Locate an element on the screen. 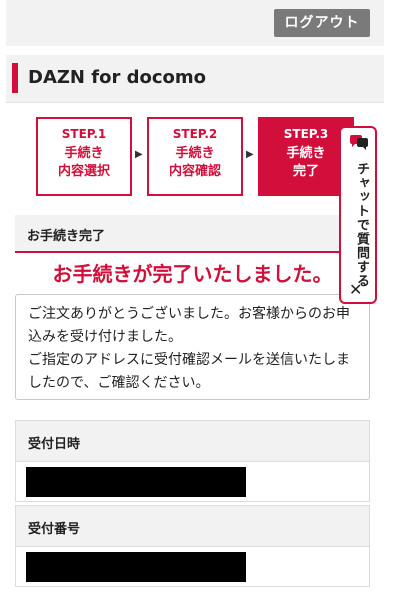  step-1: STEP.1 手続き 内容選択 is located at coordinates (84, 156).